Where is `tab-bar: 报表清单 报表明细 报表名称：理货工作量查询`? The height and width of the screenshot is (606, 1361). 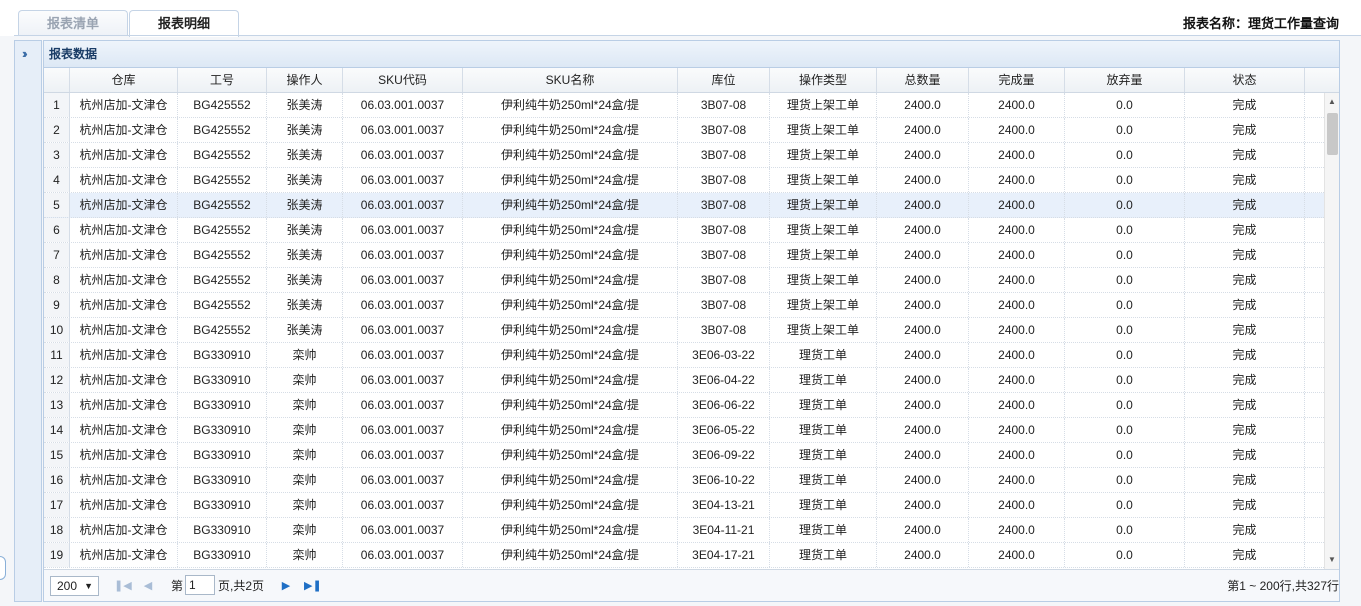
tab-bar: 报表清单 报表明细 报表名称：理货工作量查询 is located at coordinates (680, 18).